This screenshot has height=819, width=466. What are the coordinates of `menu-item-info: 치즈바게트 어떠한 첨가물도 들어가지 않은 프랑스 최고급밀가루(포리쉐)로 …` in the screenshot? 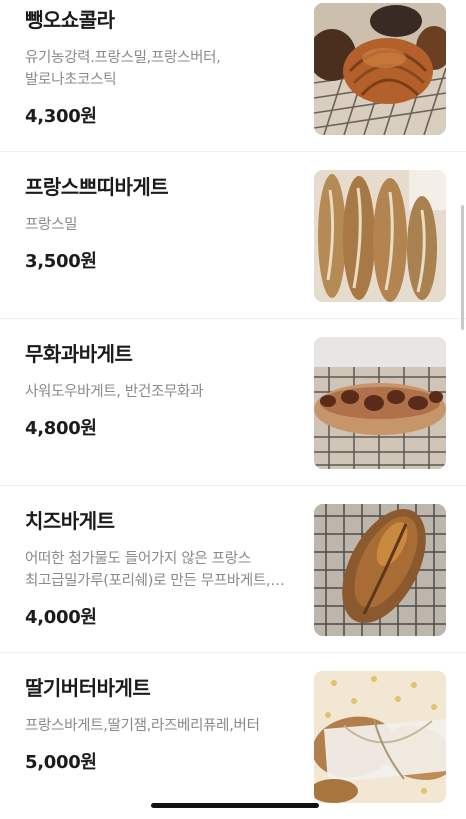 It's located at (164, 569).